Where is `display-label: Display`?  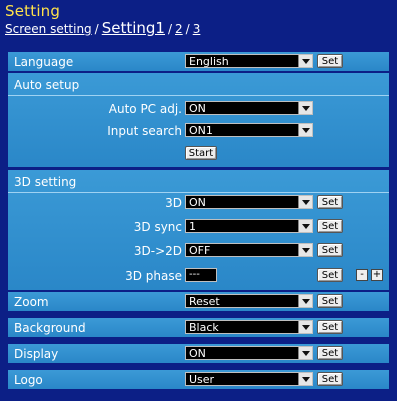
display-label: Display is located at coordinates (36, 354).